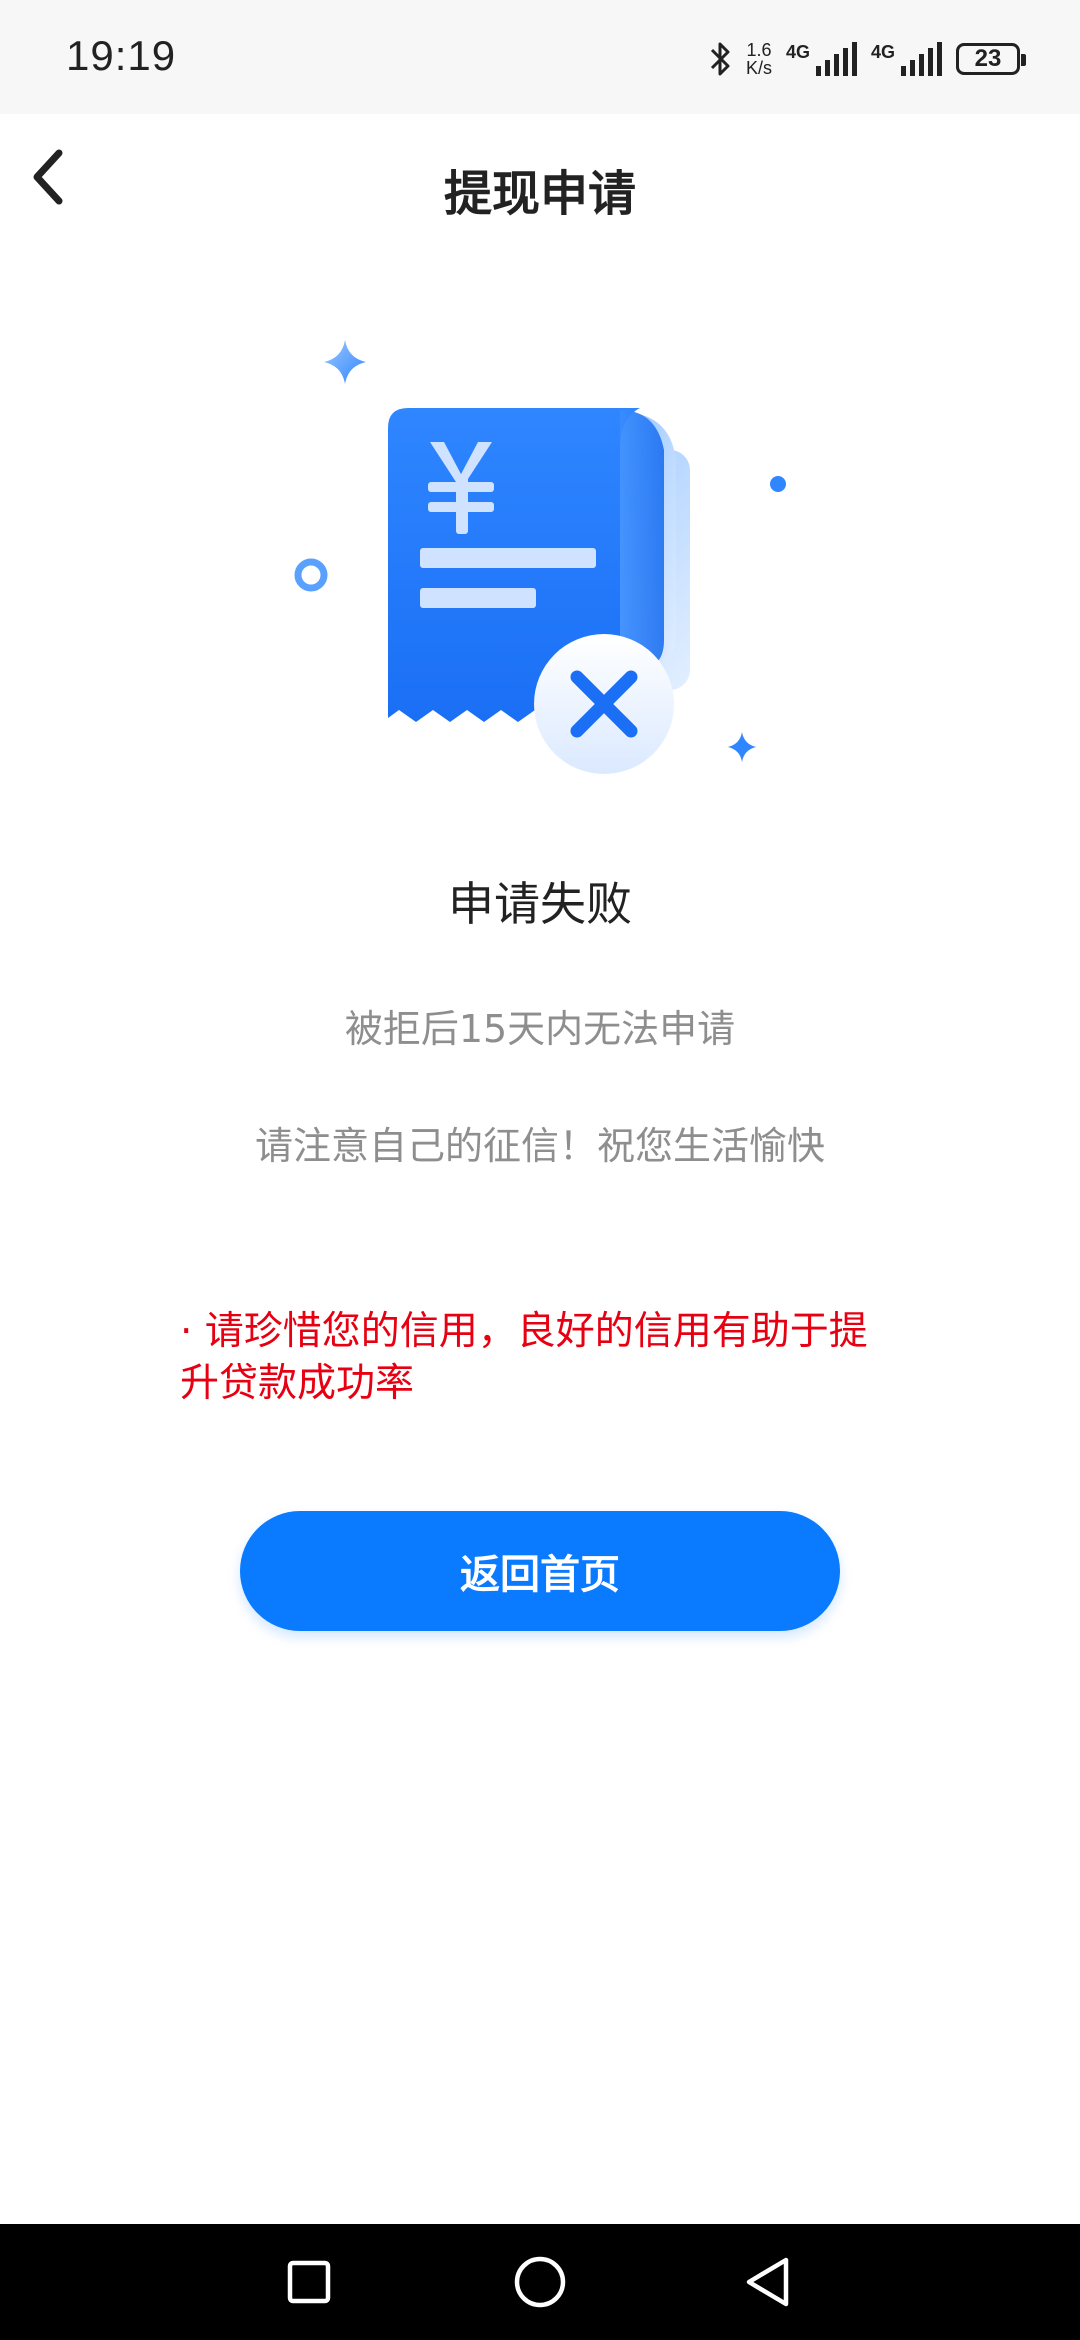  Describe the element at coordinates (882, 52) in the screenshot. I see `sim2-label: 4G` at that location.